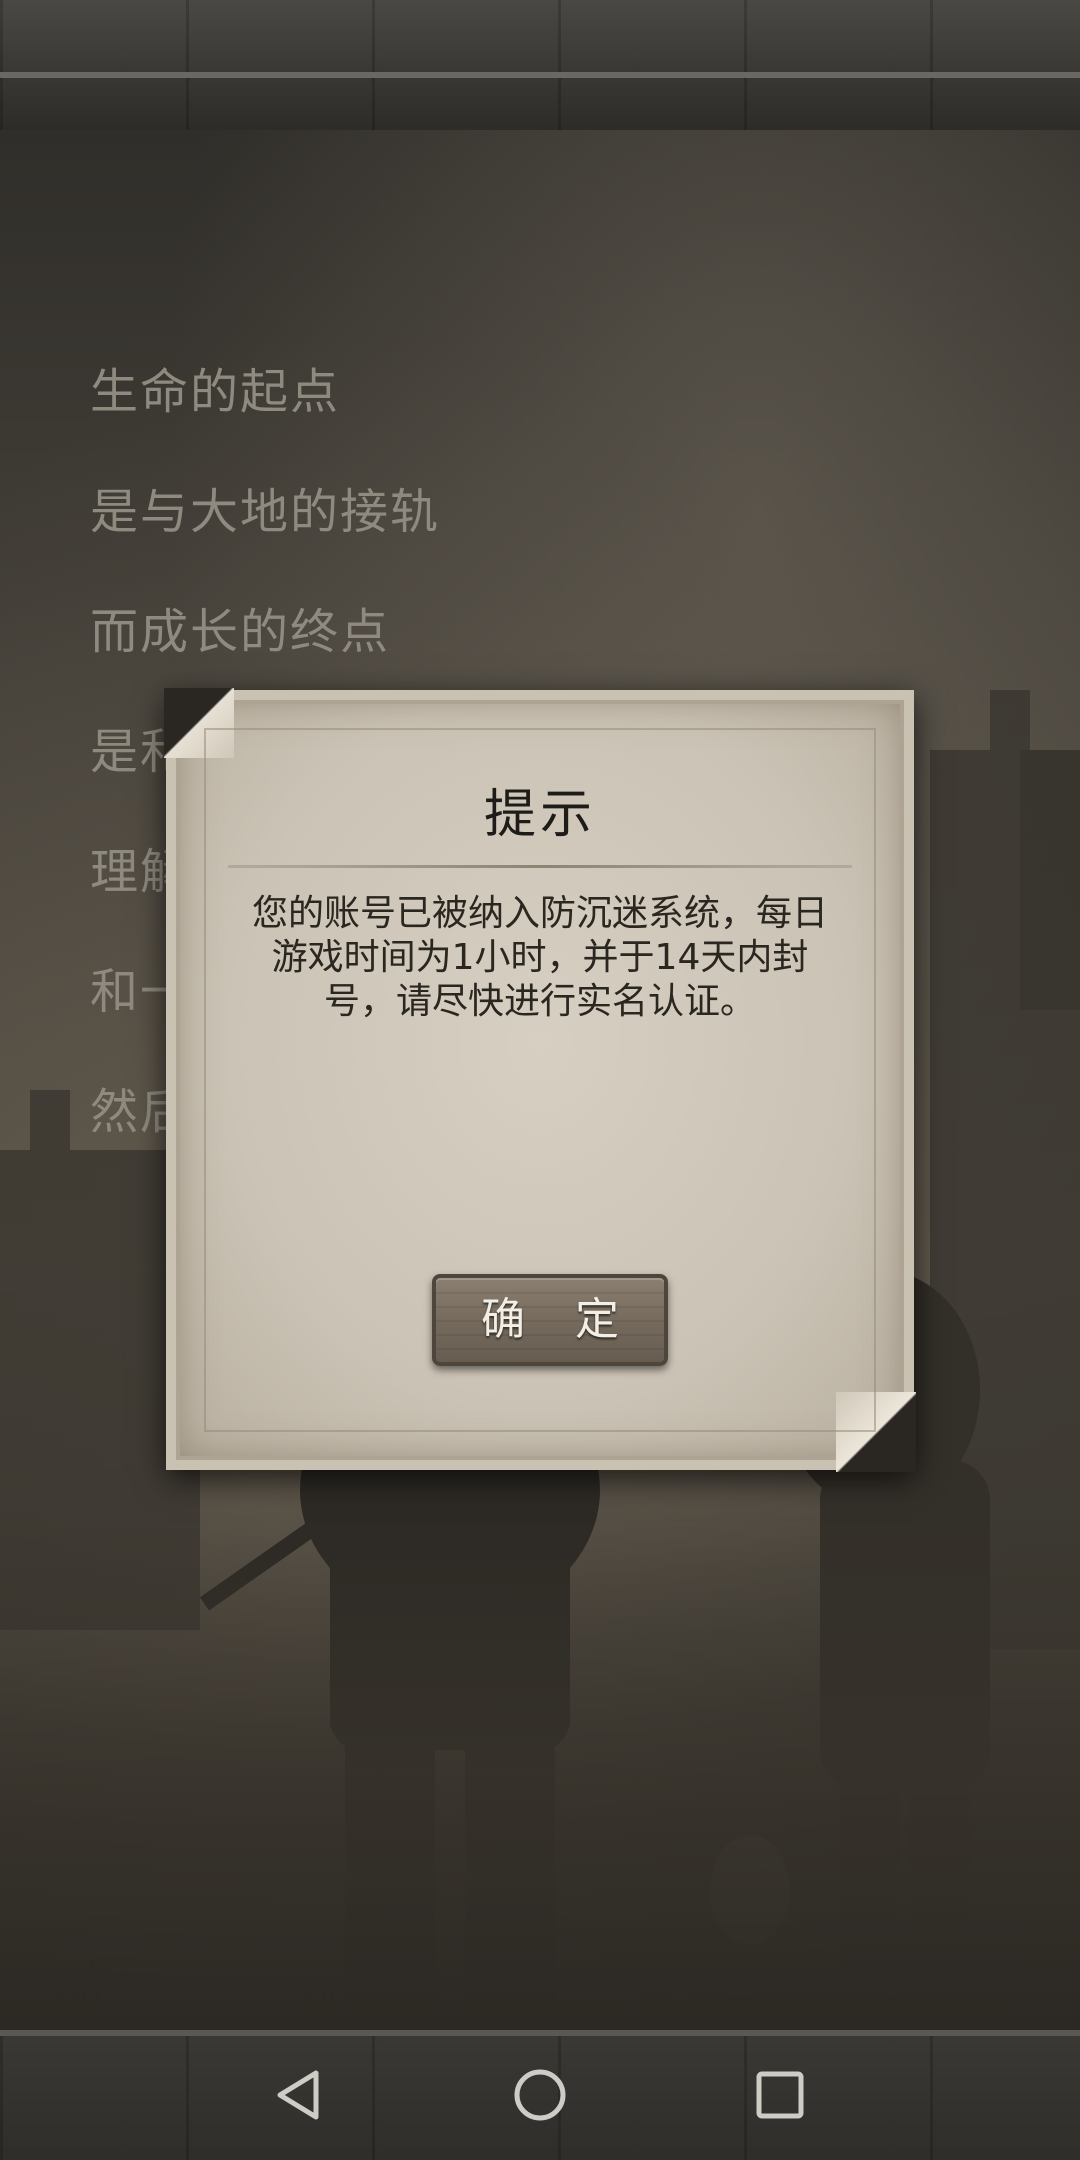  What do you see at coordinates (240, 632) in the screenshot?
I see `story-line-3: 而成长的终点` at bounding box center [240, 632].